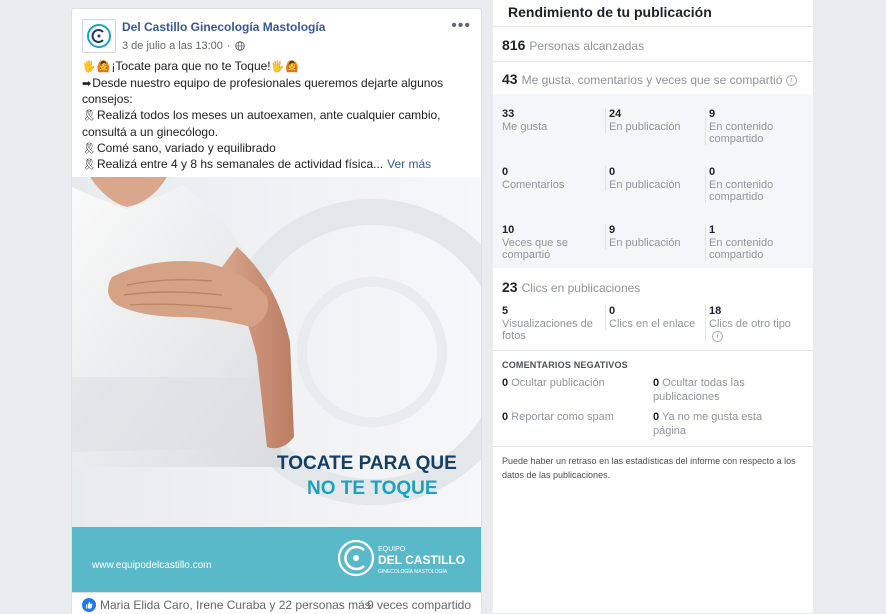 Image resolution: width=886 pixels, height=614 pixels. Describe the element at coordinates (409, 164) in the screenshot. I see `see-more-link: Ver más` at that location.